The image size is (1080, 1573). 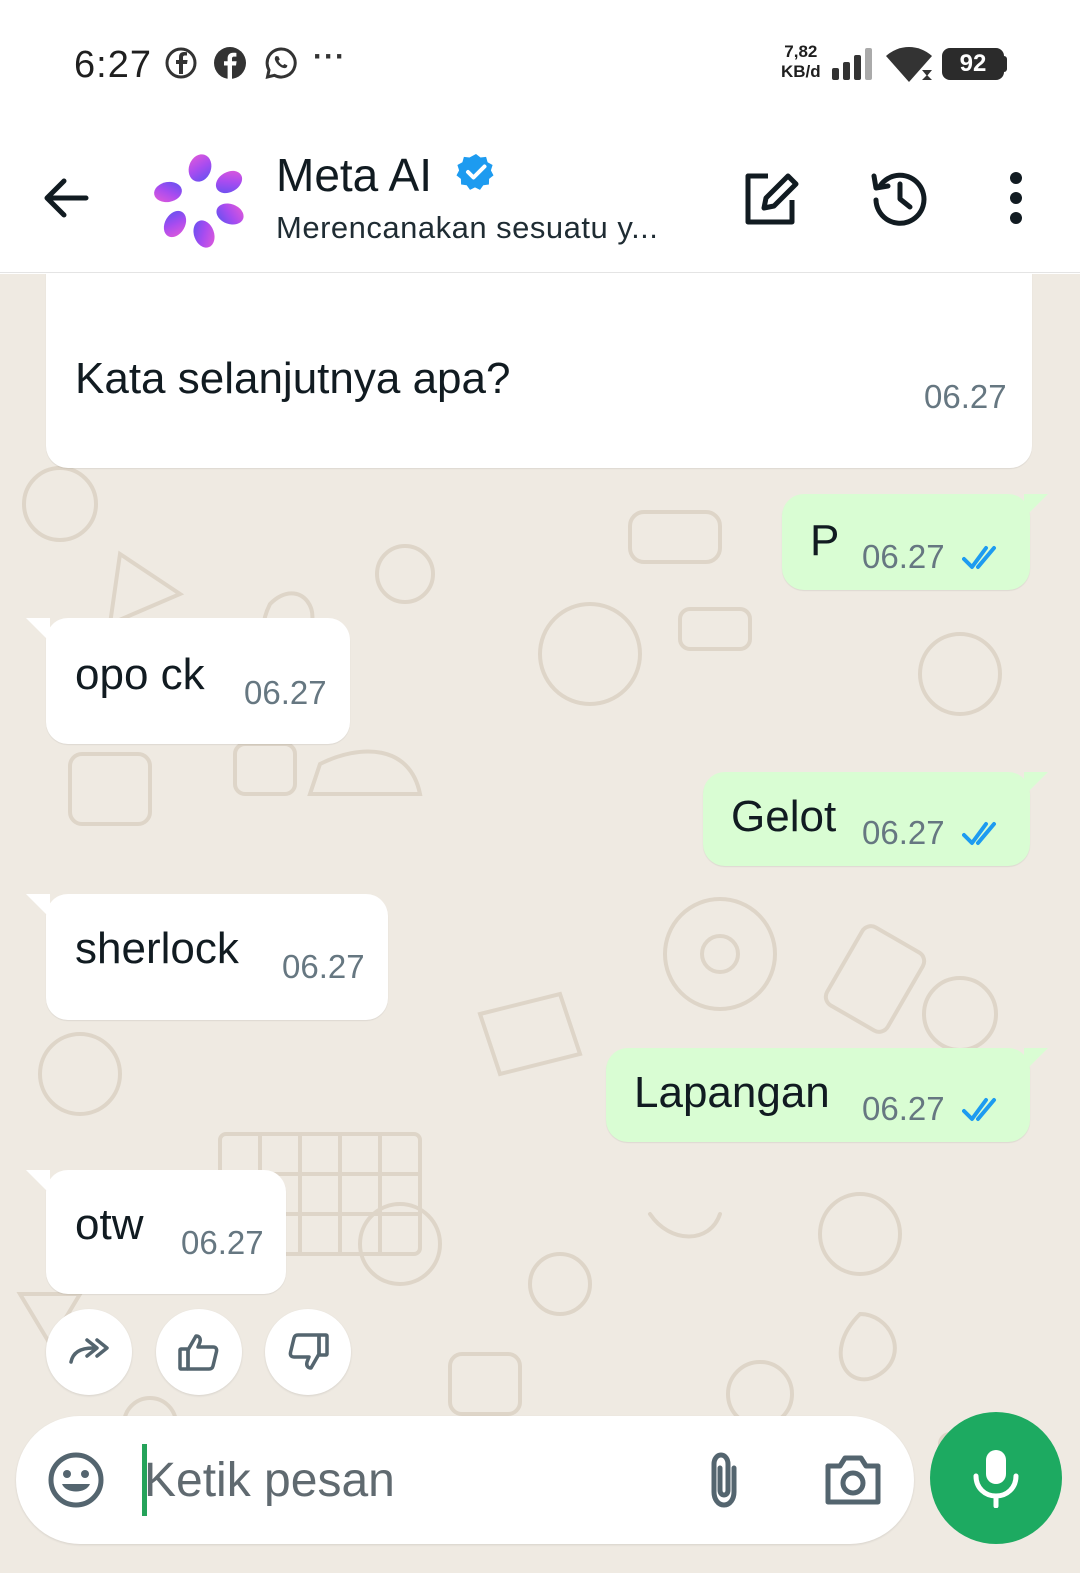 I want to click on whatsapp-icon, so click(x=281, y=63).